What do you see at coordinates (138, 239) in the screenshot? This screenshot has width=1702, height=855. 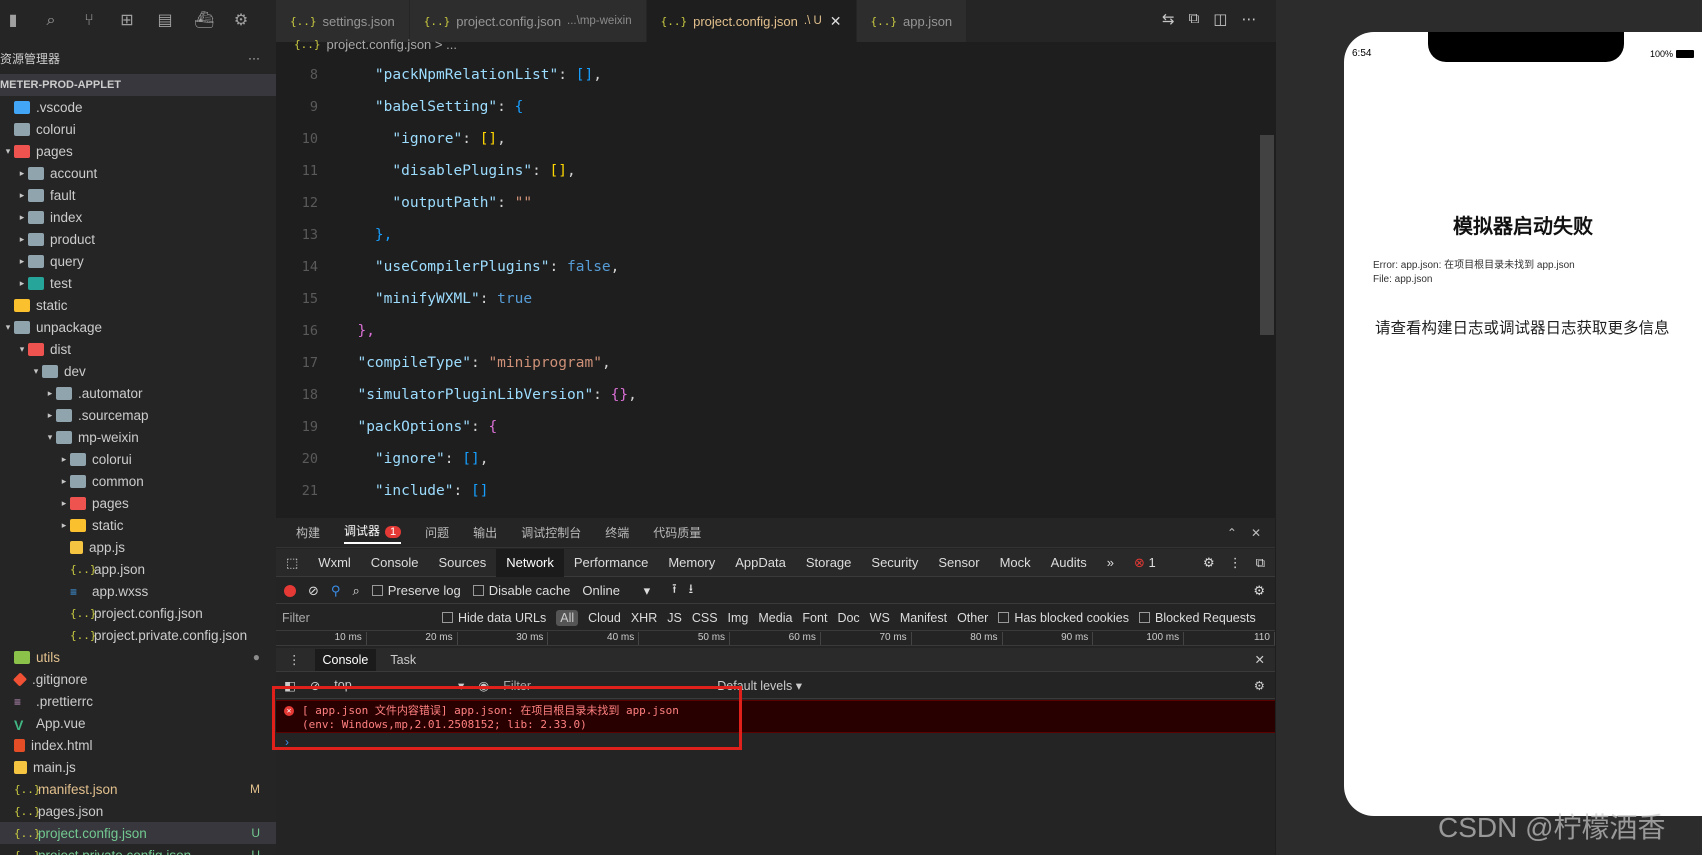 I see `tree-item: ▸ product` at bounding box center [138, 239].